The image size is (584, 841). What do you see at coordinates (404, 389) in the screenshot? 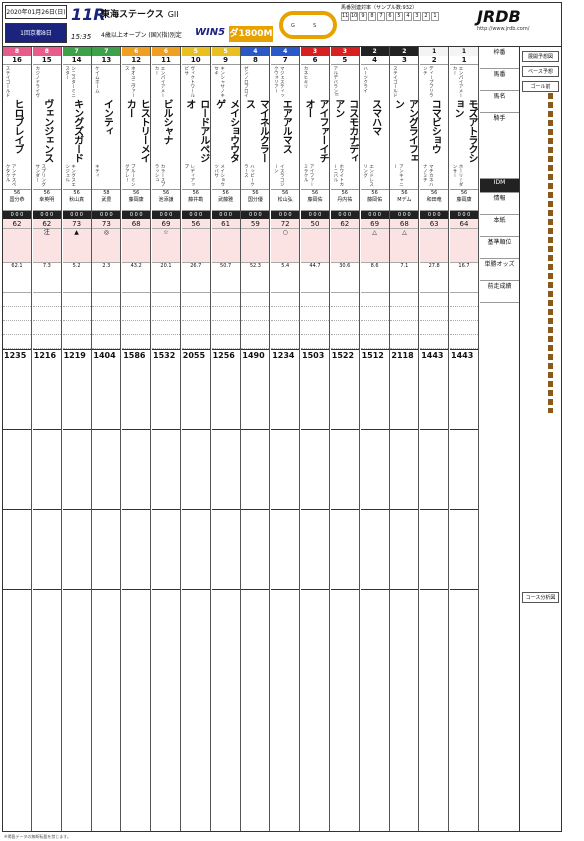
I see `past-race-1: 2118` at bounding box center [404, 389].